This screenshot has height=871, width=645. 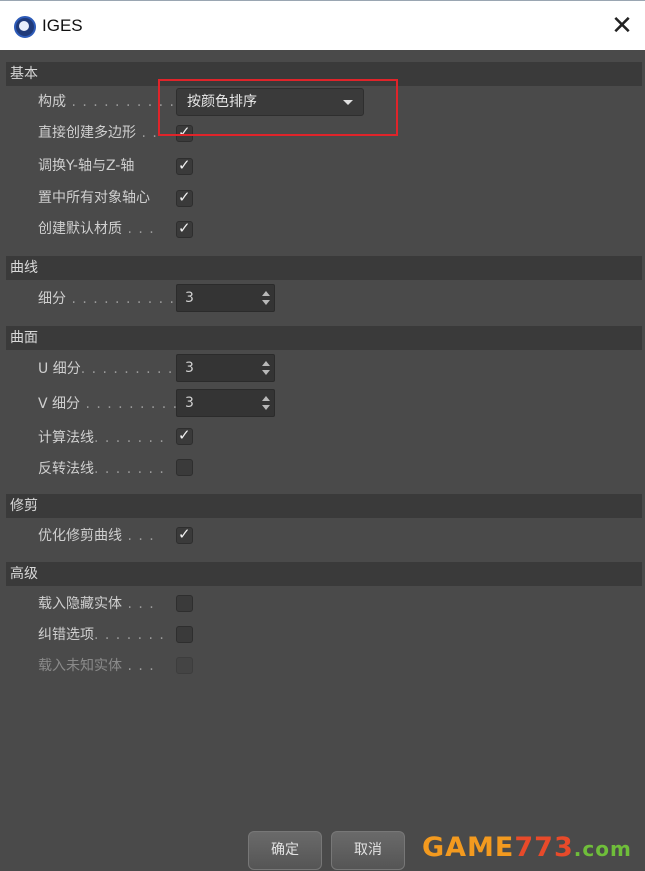 What do you see at coordinates (324, 74) in the screenshot?
I see `section-header-basic: 基本` at bounding box center [324, 74].